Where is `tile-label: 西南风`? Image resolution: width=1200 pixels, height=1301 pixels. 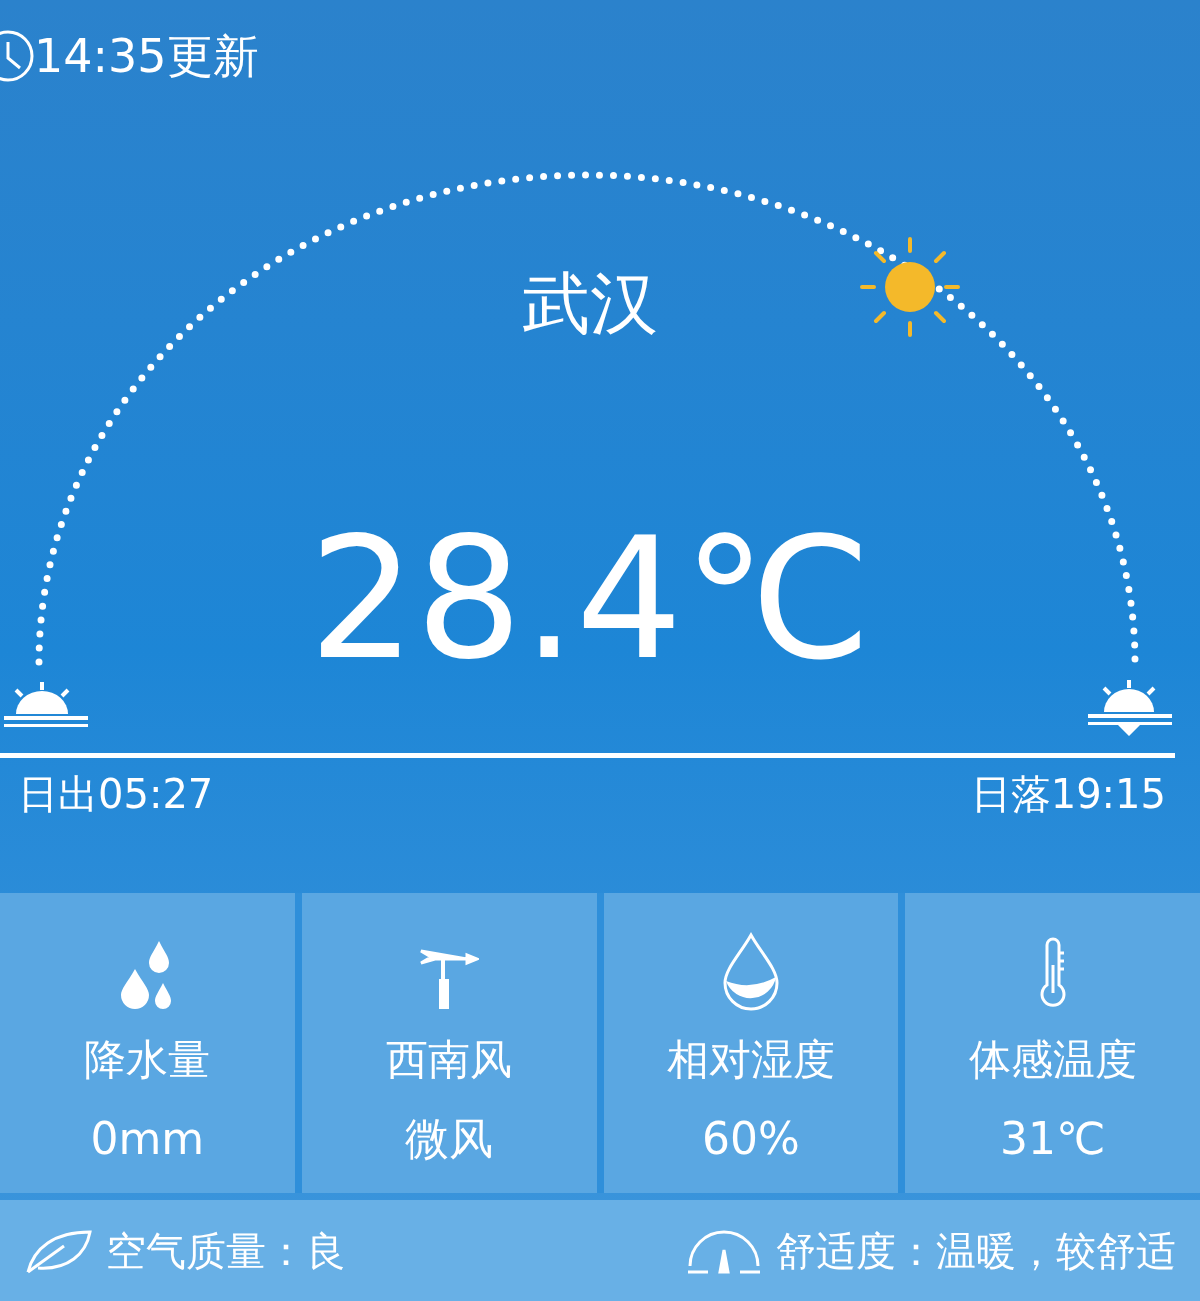 tile-label: 西南风 is located at coordinates (449, 1060).